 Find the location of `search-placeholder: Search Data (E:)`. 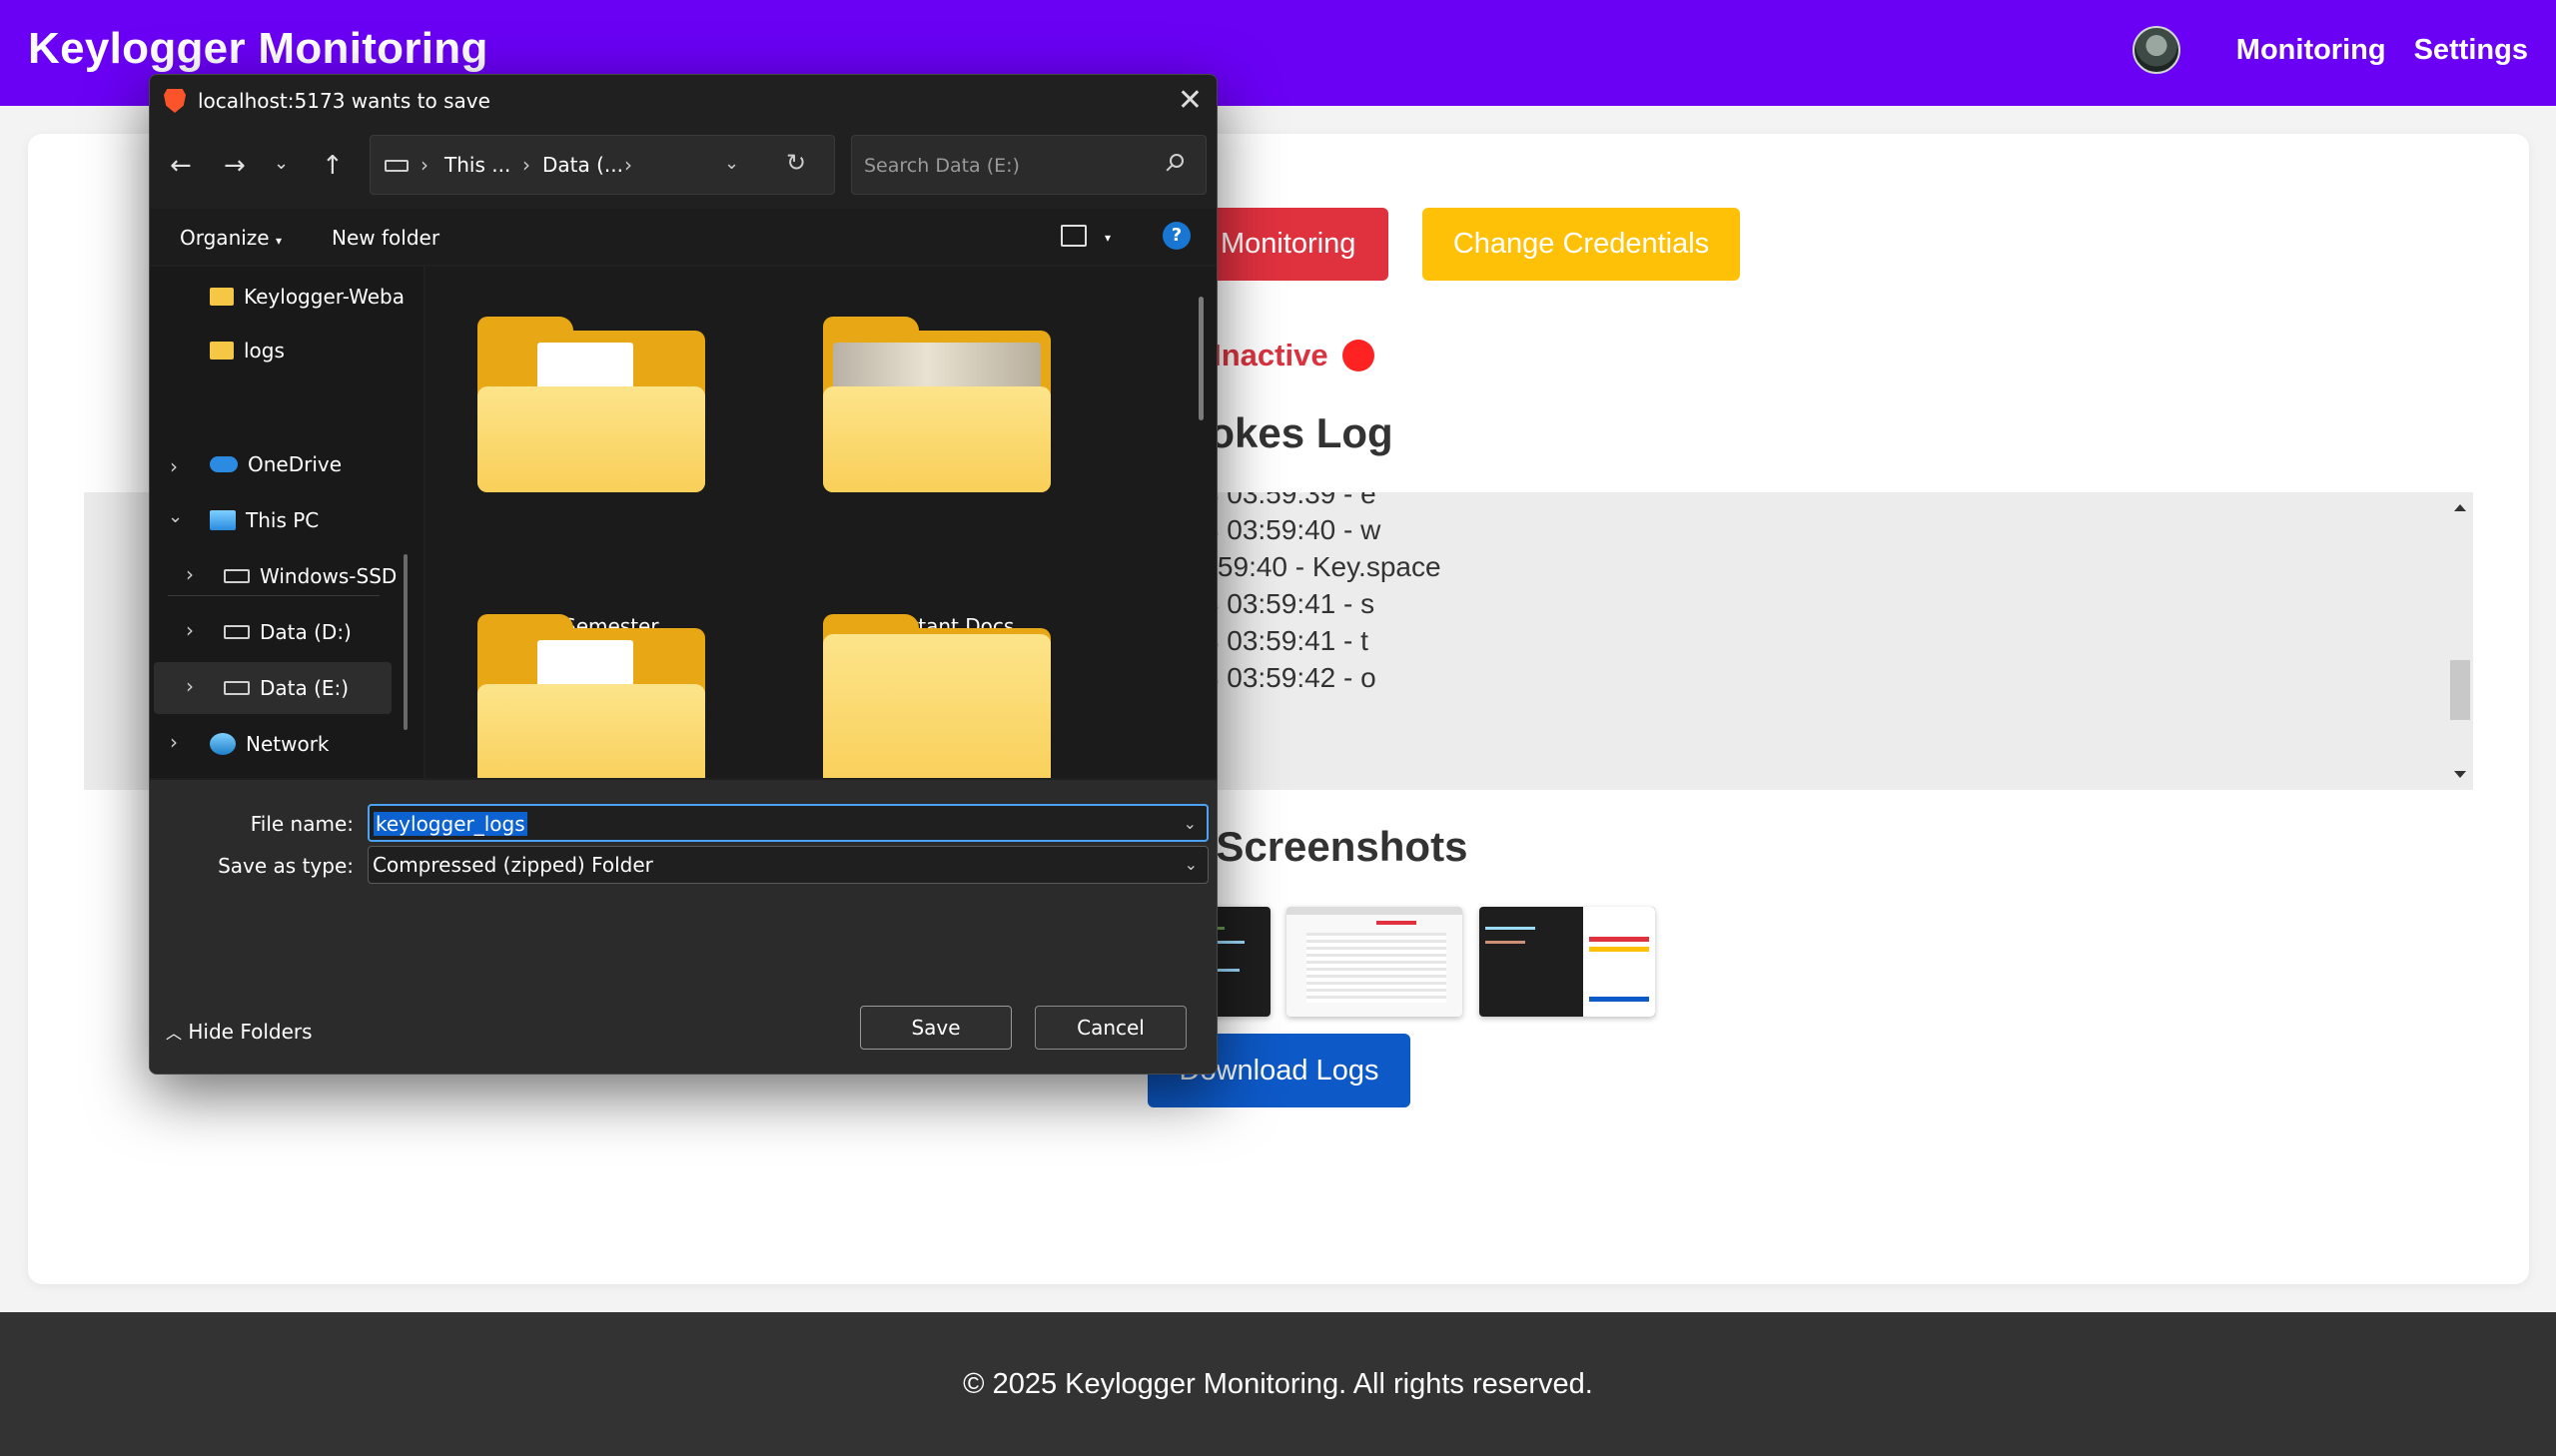

search-placeholder: Search Data (E:) is located at coordinates (942, 166).